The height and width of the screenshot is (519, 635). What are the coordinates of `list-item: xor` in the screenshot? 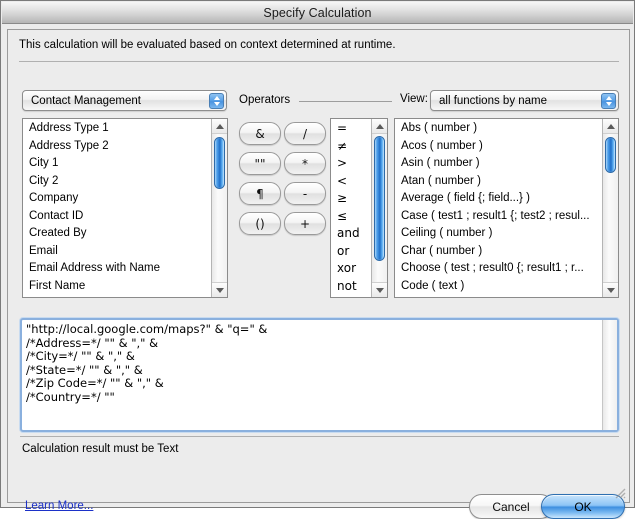 It's located at (351, 268).